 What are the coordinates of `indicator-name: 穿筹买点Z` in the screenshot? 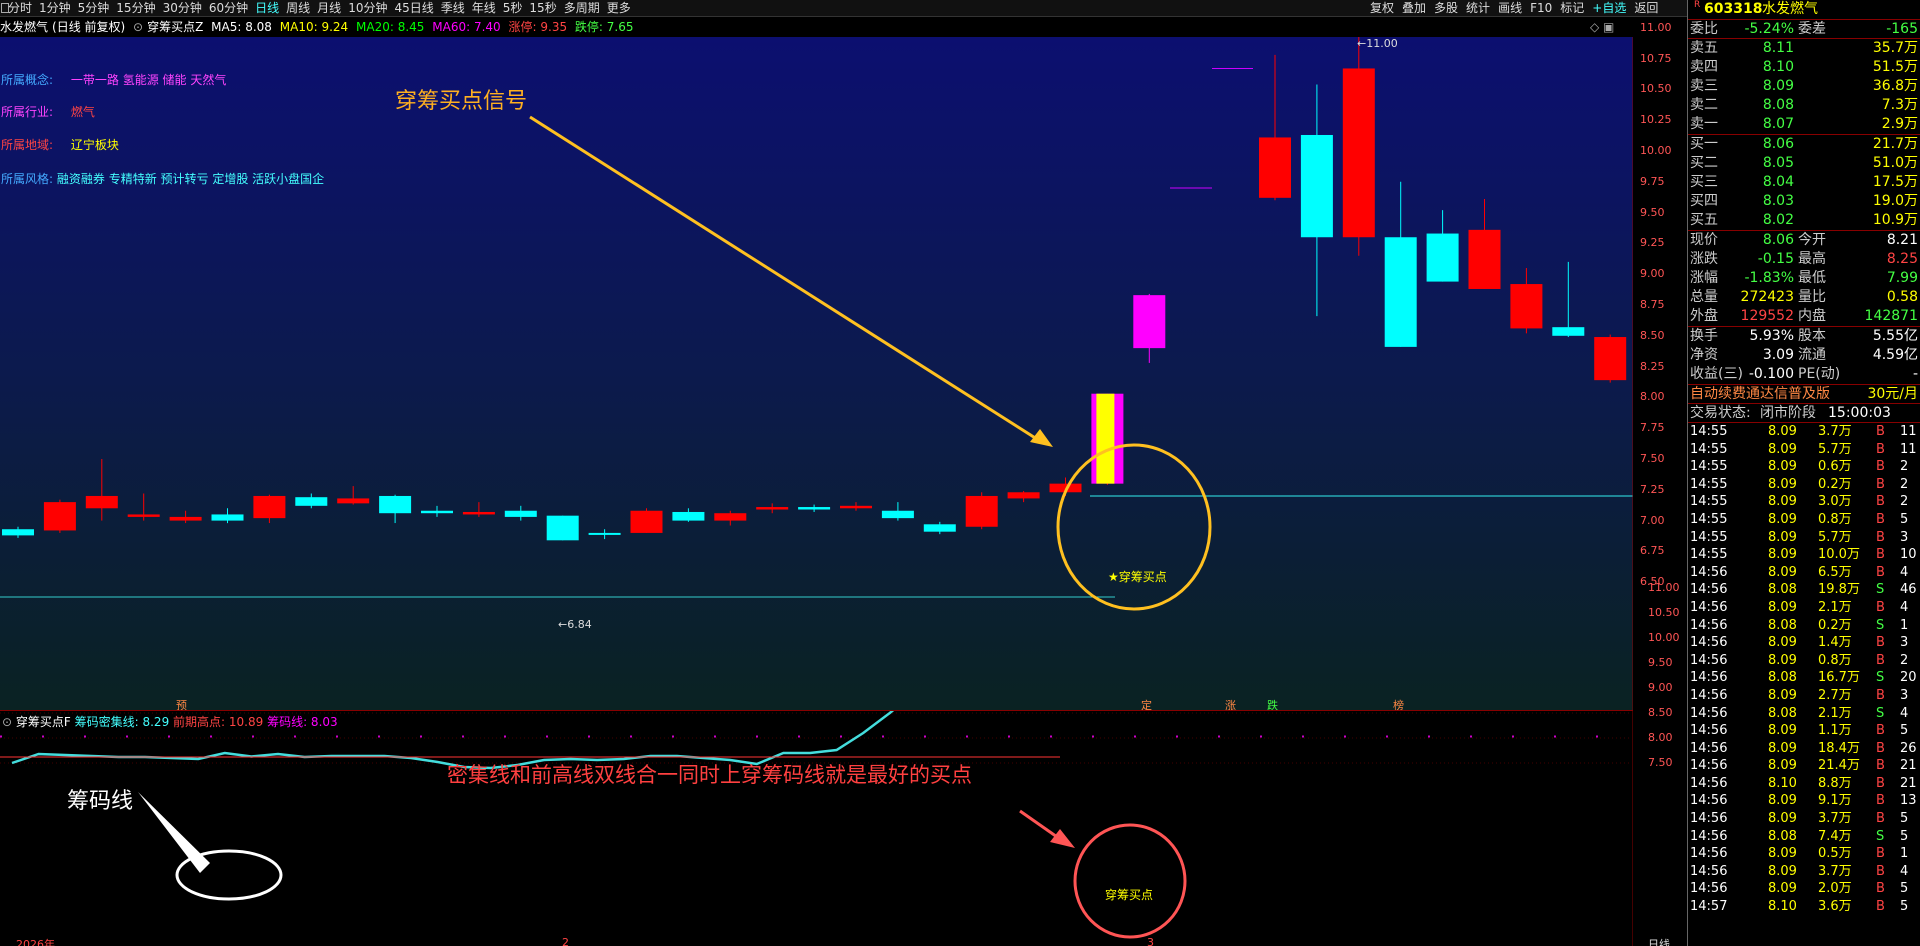 It's located at (175, 27).